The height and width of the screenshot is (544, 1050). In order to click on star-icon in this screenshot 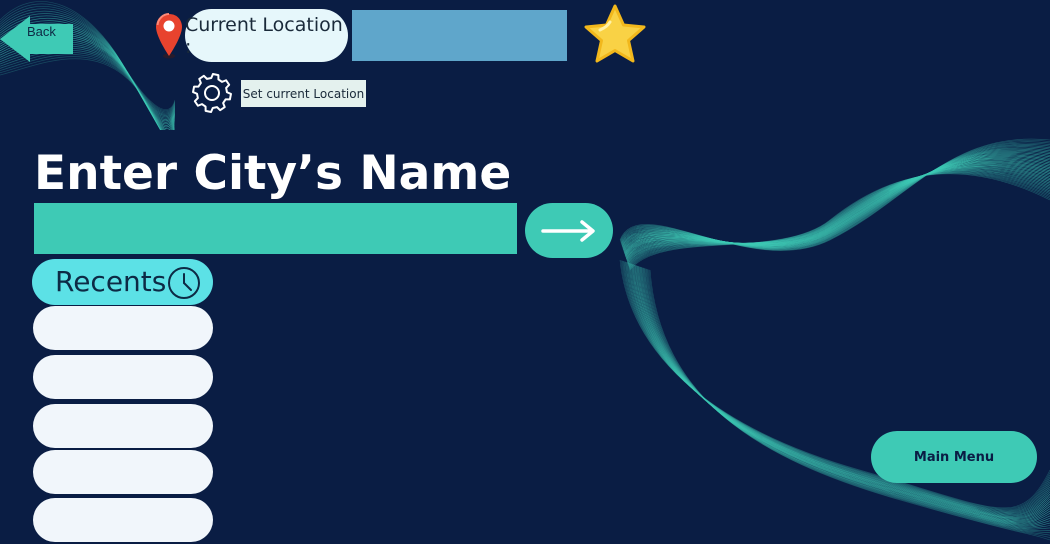, I will do `click(615, 36)`.